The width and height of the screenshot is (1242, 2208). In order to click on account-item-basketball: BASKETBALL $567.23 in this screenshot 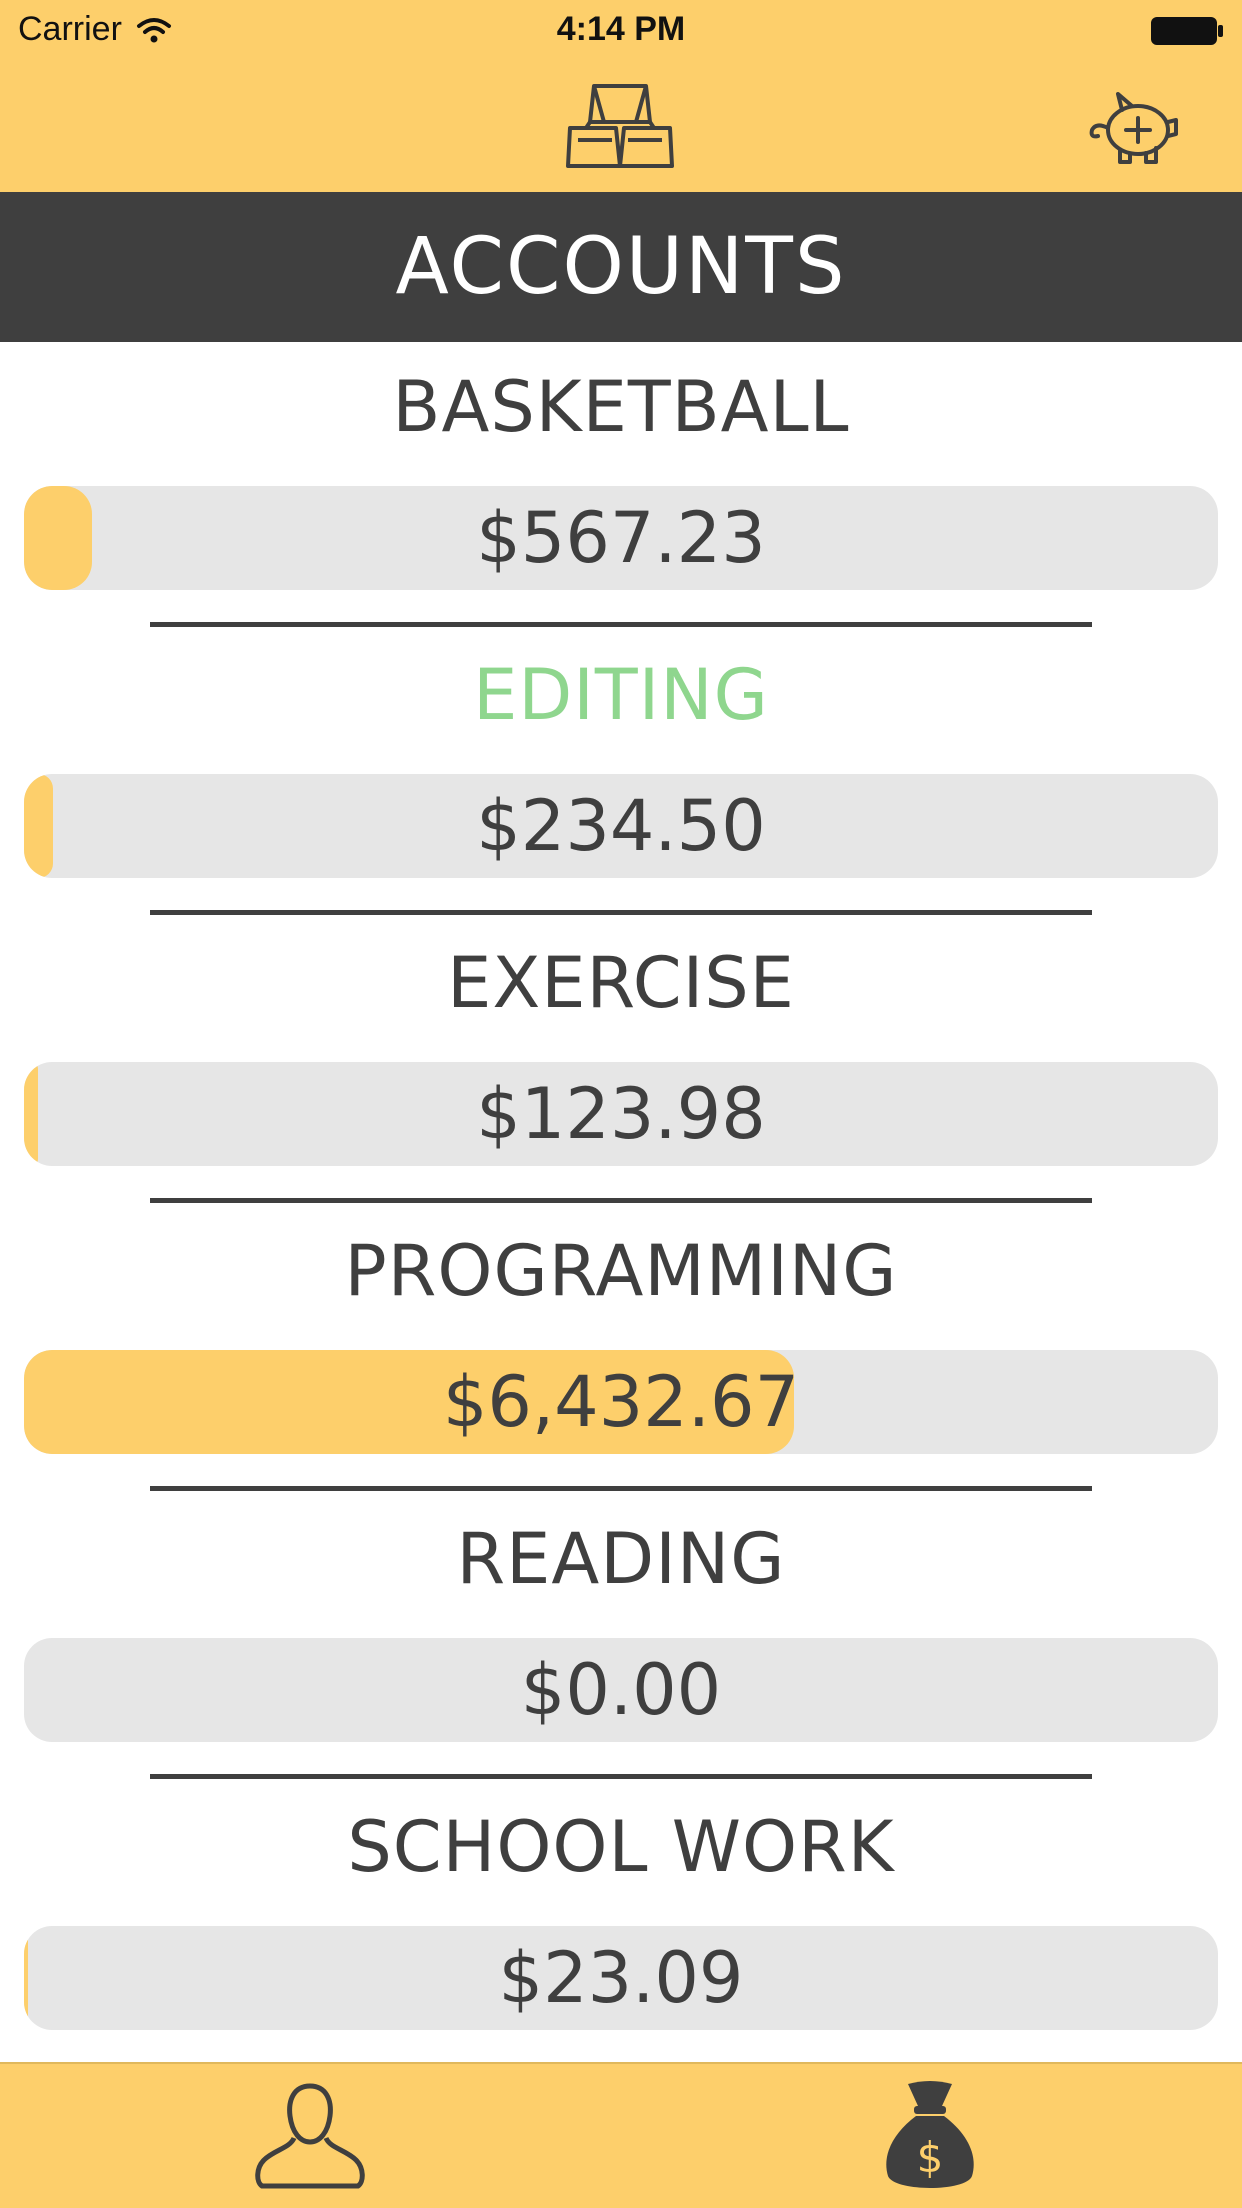, I will do `click(621, 486)`.